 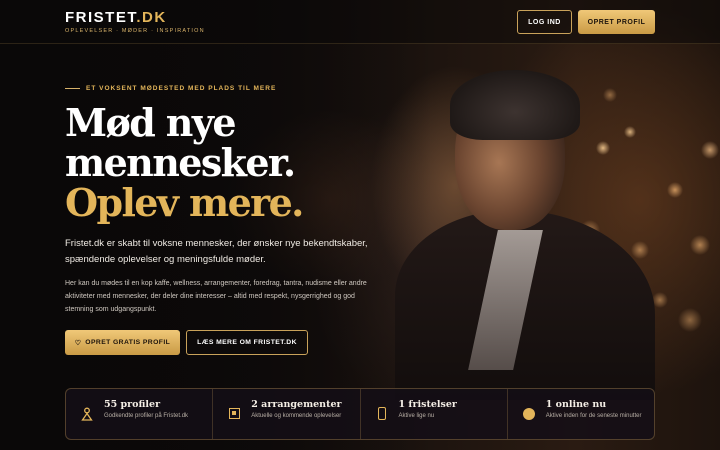 I want to click on stat-title: 2 arrangementer, so click(x=296, y=404).